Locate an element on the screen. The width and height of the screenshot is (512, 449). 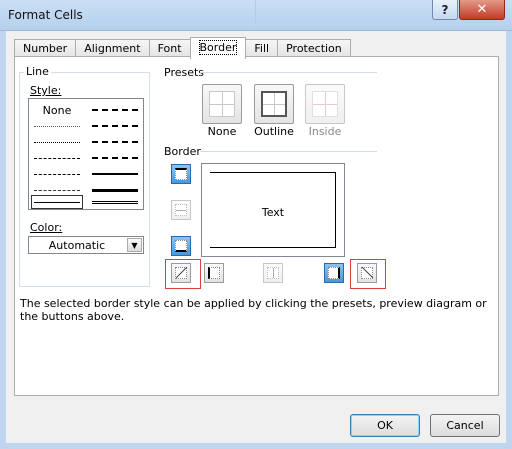
color-value: Automatic is located at coordinates (77, 245).